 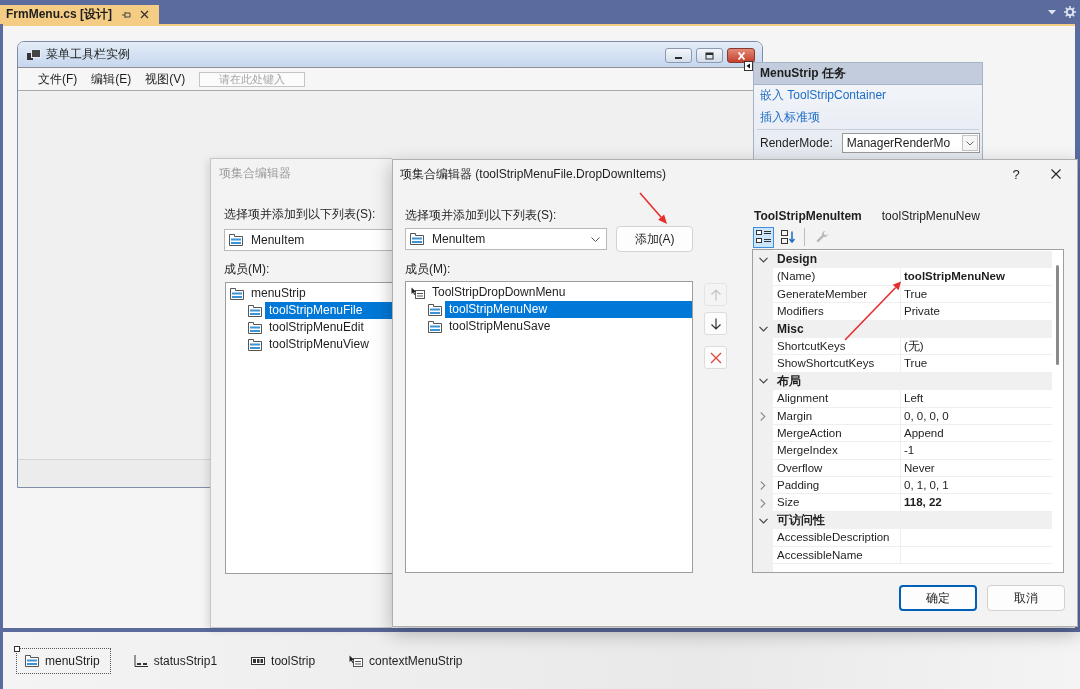 What do you see at coordinates (1057, 315) in the screenshot?
I see `scroll-thumb` at bounding box center [1057, 315].